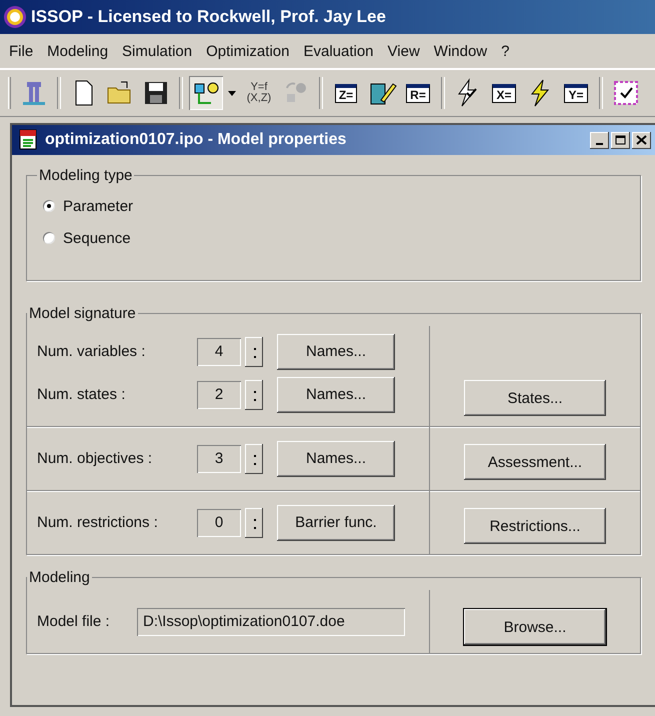  What do you see at coordinates (81, 394) in the screenshot?
I see `field-label: Num. states :` at bounding box center [81, 394].